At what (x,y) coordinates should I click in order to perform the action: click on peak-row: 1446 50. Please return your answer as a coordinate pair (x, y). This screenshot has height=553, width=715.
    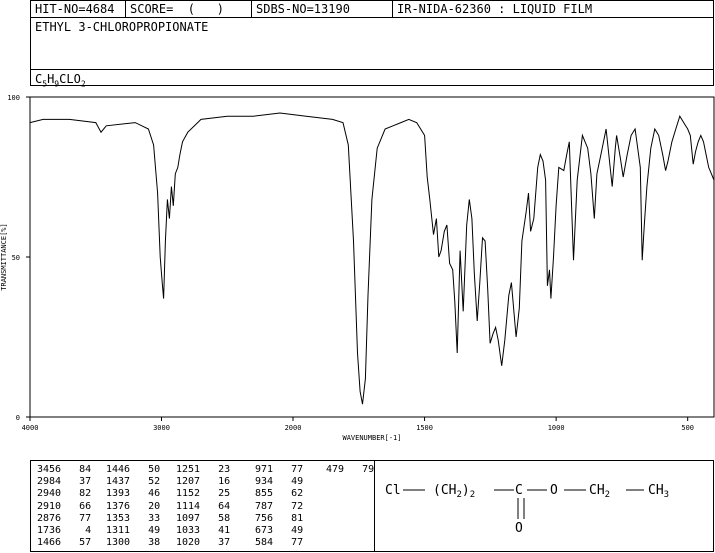
    Looking at the image, I should click on (133, 469).